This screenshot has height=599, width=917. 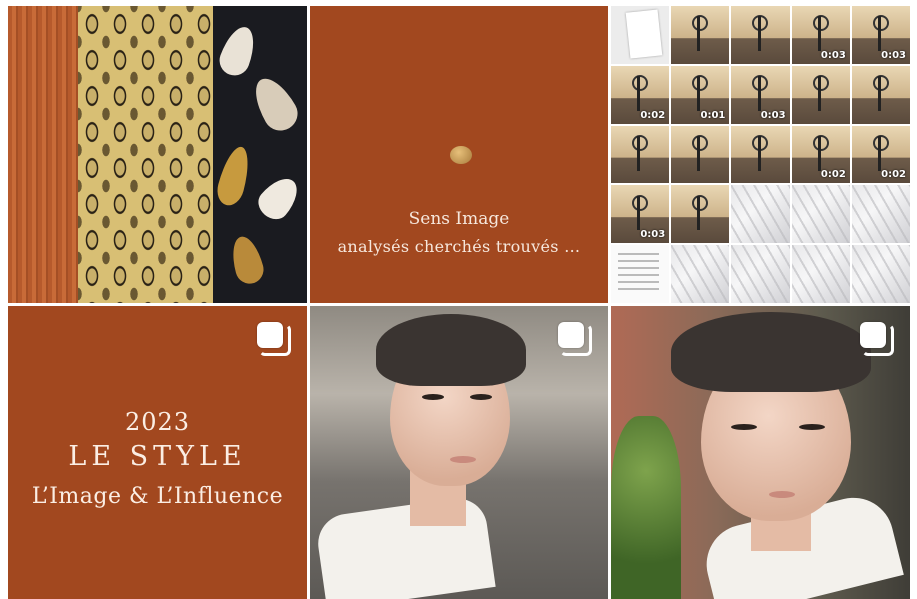 I want to click on le-style-subtitle: L’Image & L’Influence, so click(x=157, y=496).